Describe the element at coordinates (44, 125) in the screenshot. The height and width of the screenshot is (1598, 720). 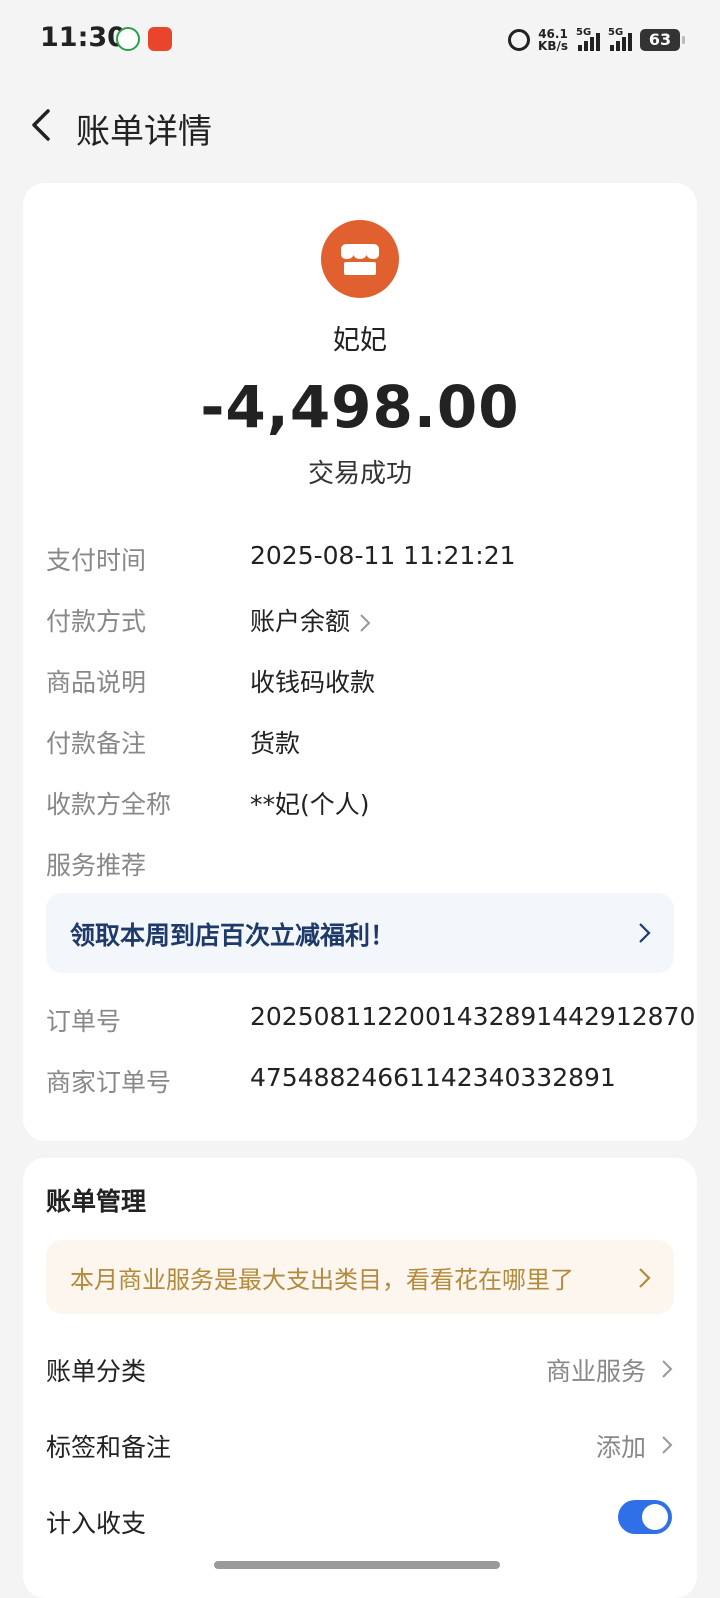
I see `chevron-left-icon` at that location.